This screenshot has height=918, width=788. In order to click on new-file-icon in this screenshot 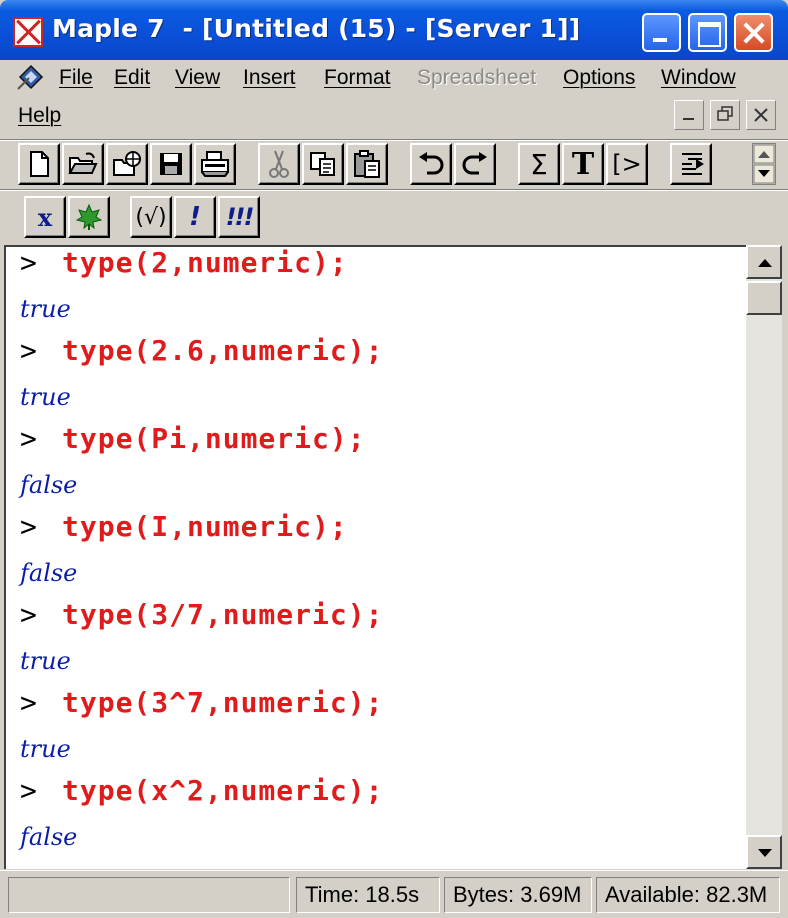, I will do `click(39, 164)`.